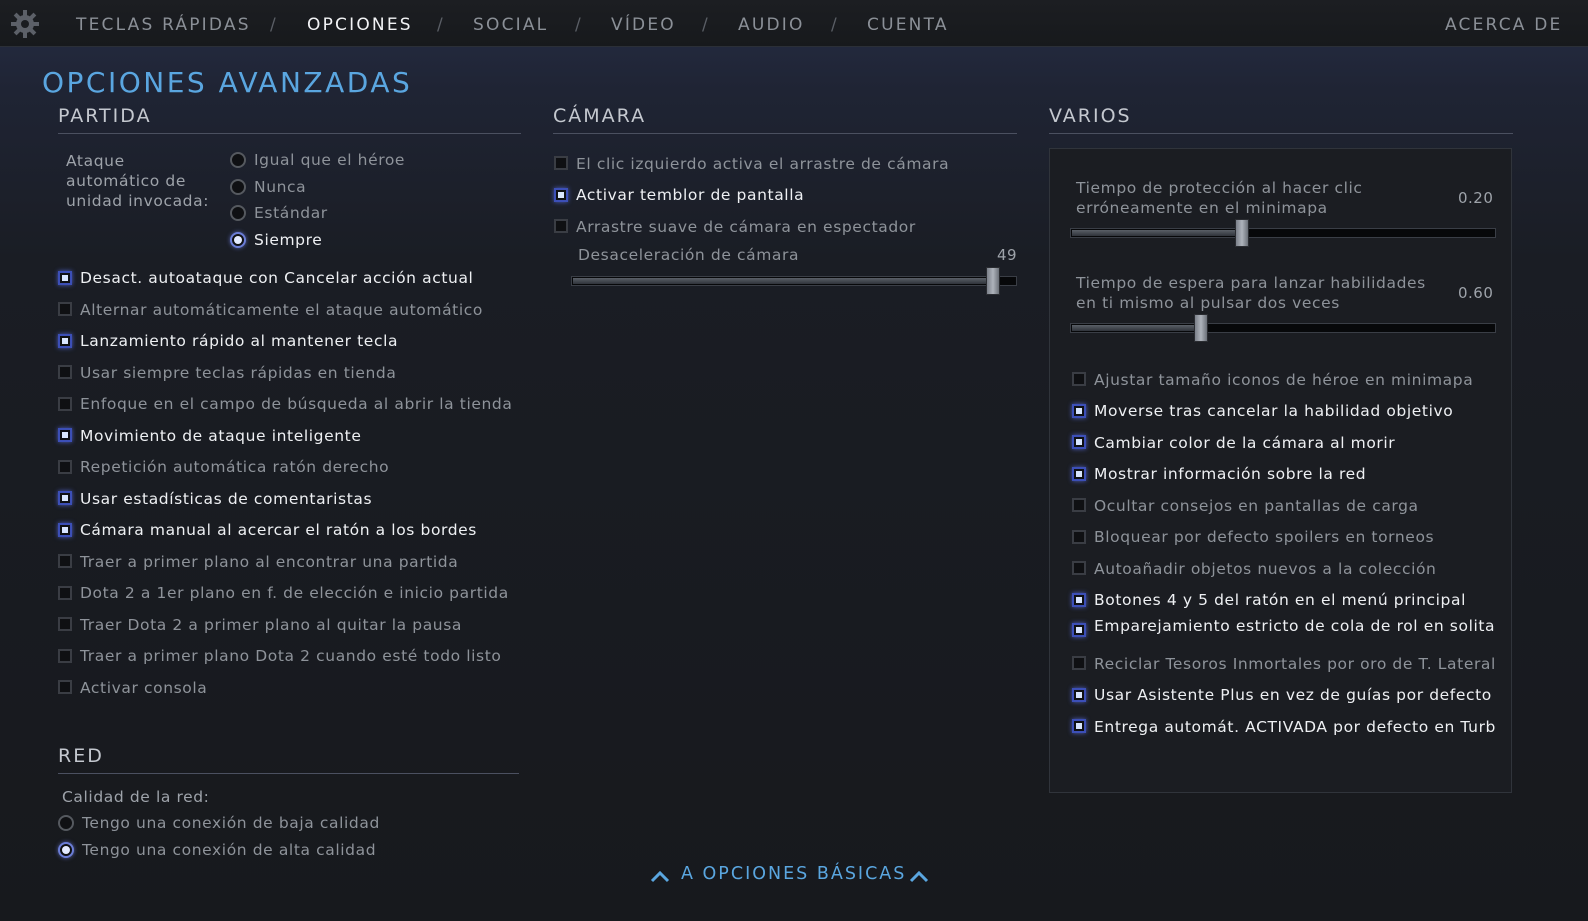 This screenshot has width=1588, height=921. I want to click on tab-acerca-de: ACERCA DE, so click(1503, 25).